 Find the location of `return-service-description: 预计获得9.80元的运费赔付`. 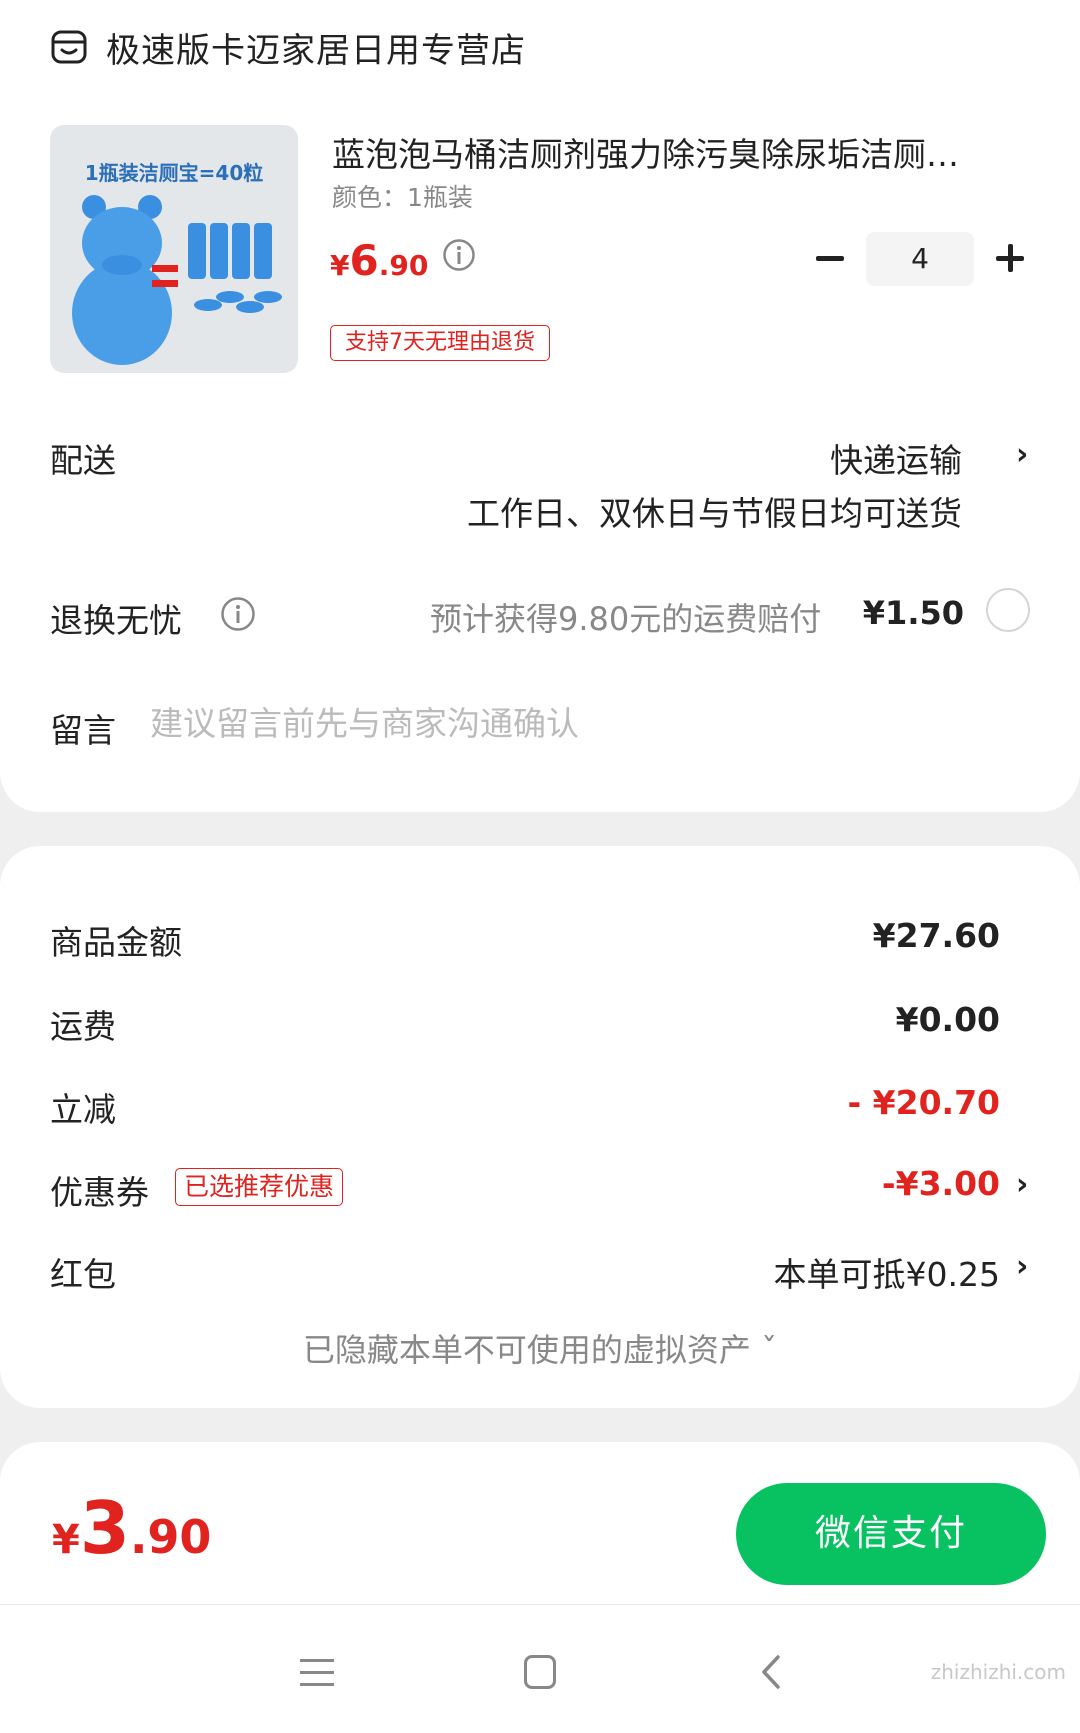

return-service-description: 预计获得9.80元的运费赔付 is located at coordinates (626, 619).